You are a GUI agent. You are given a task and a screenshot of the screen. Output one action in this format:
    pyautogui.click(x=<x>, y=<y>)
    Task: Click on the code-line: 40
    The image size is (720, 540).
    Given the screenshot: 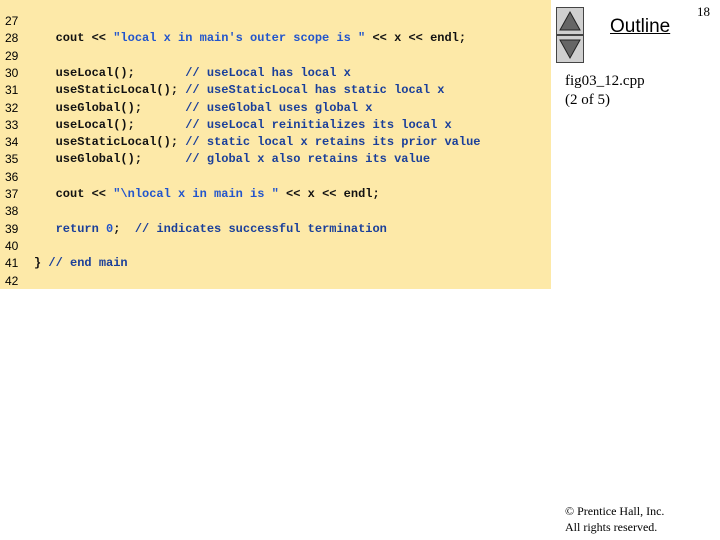 What is the action you would take?
    pyautogui.click(x=275, y=246)
    